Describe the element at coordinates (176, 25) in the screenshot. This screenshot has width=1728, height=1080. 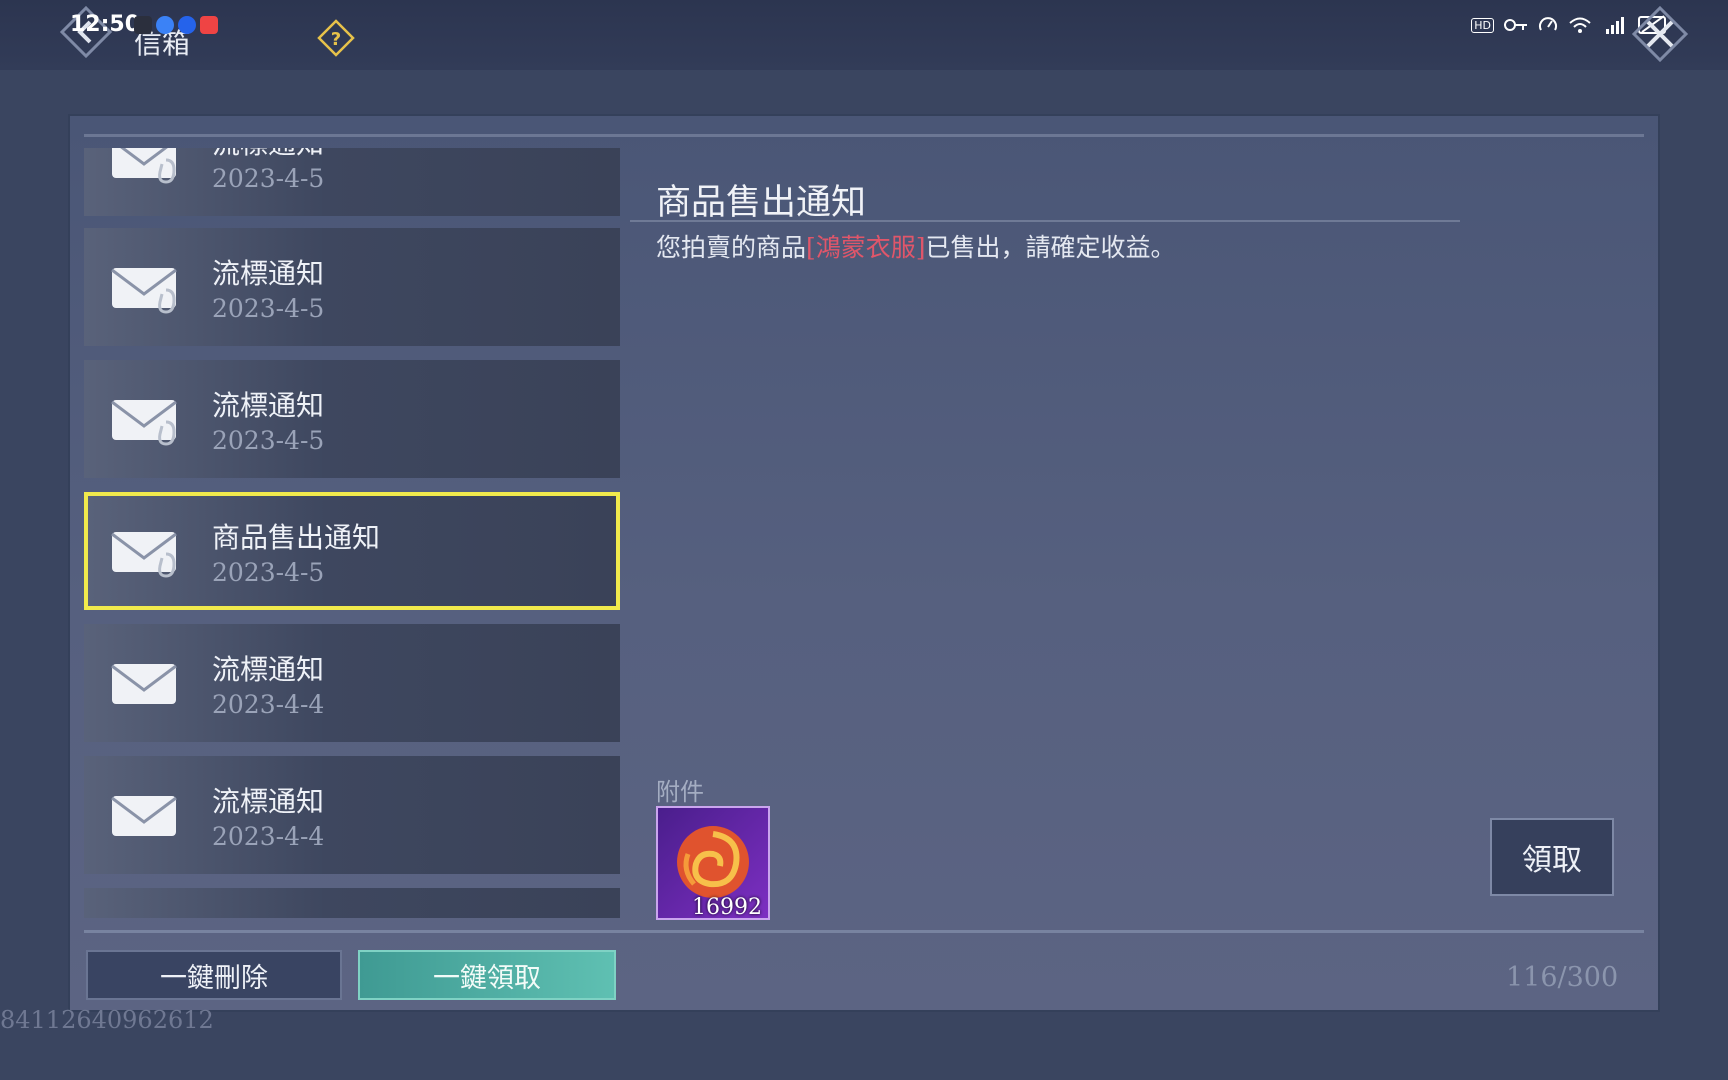
I see `status-app-icons` at that location.